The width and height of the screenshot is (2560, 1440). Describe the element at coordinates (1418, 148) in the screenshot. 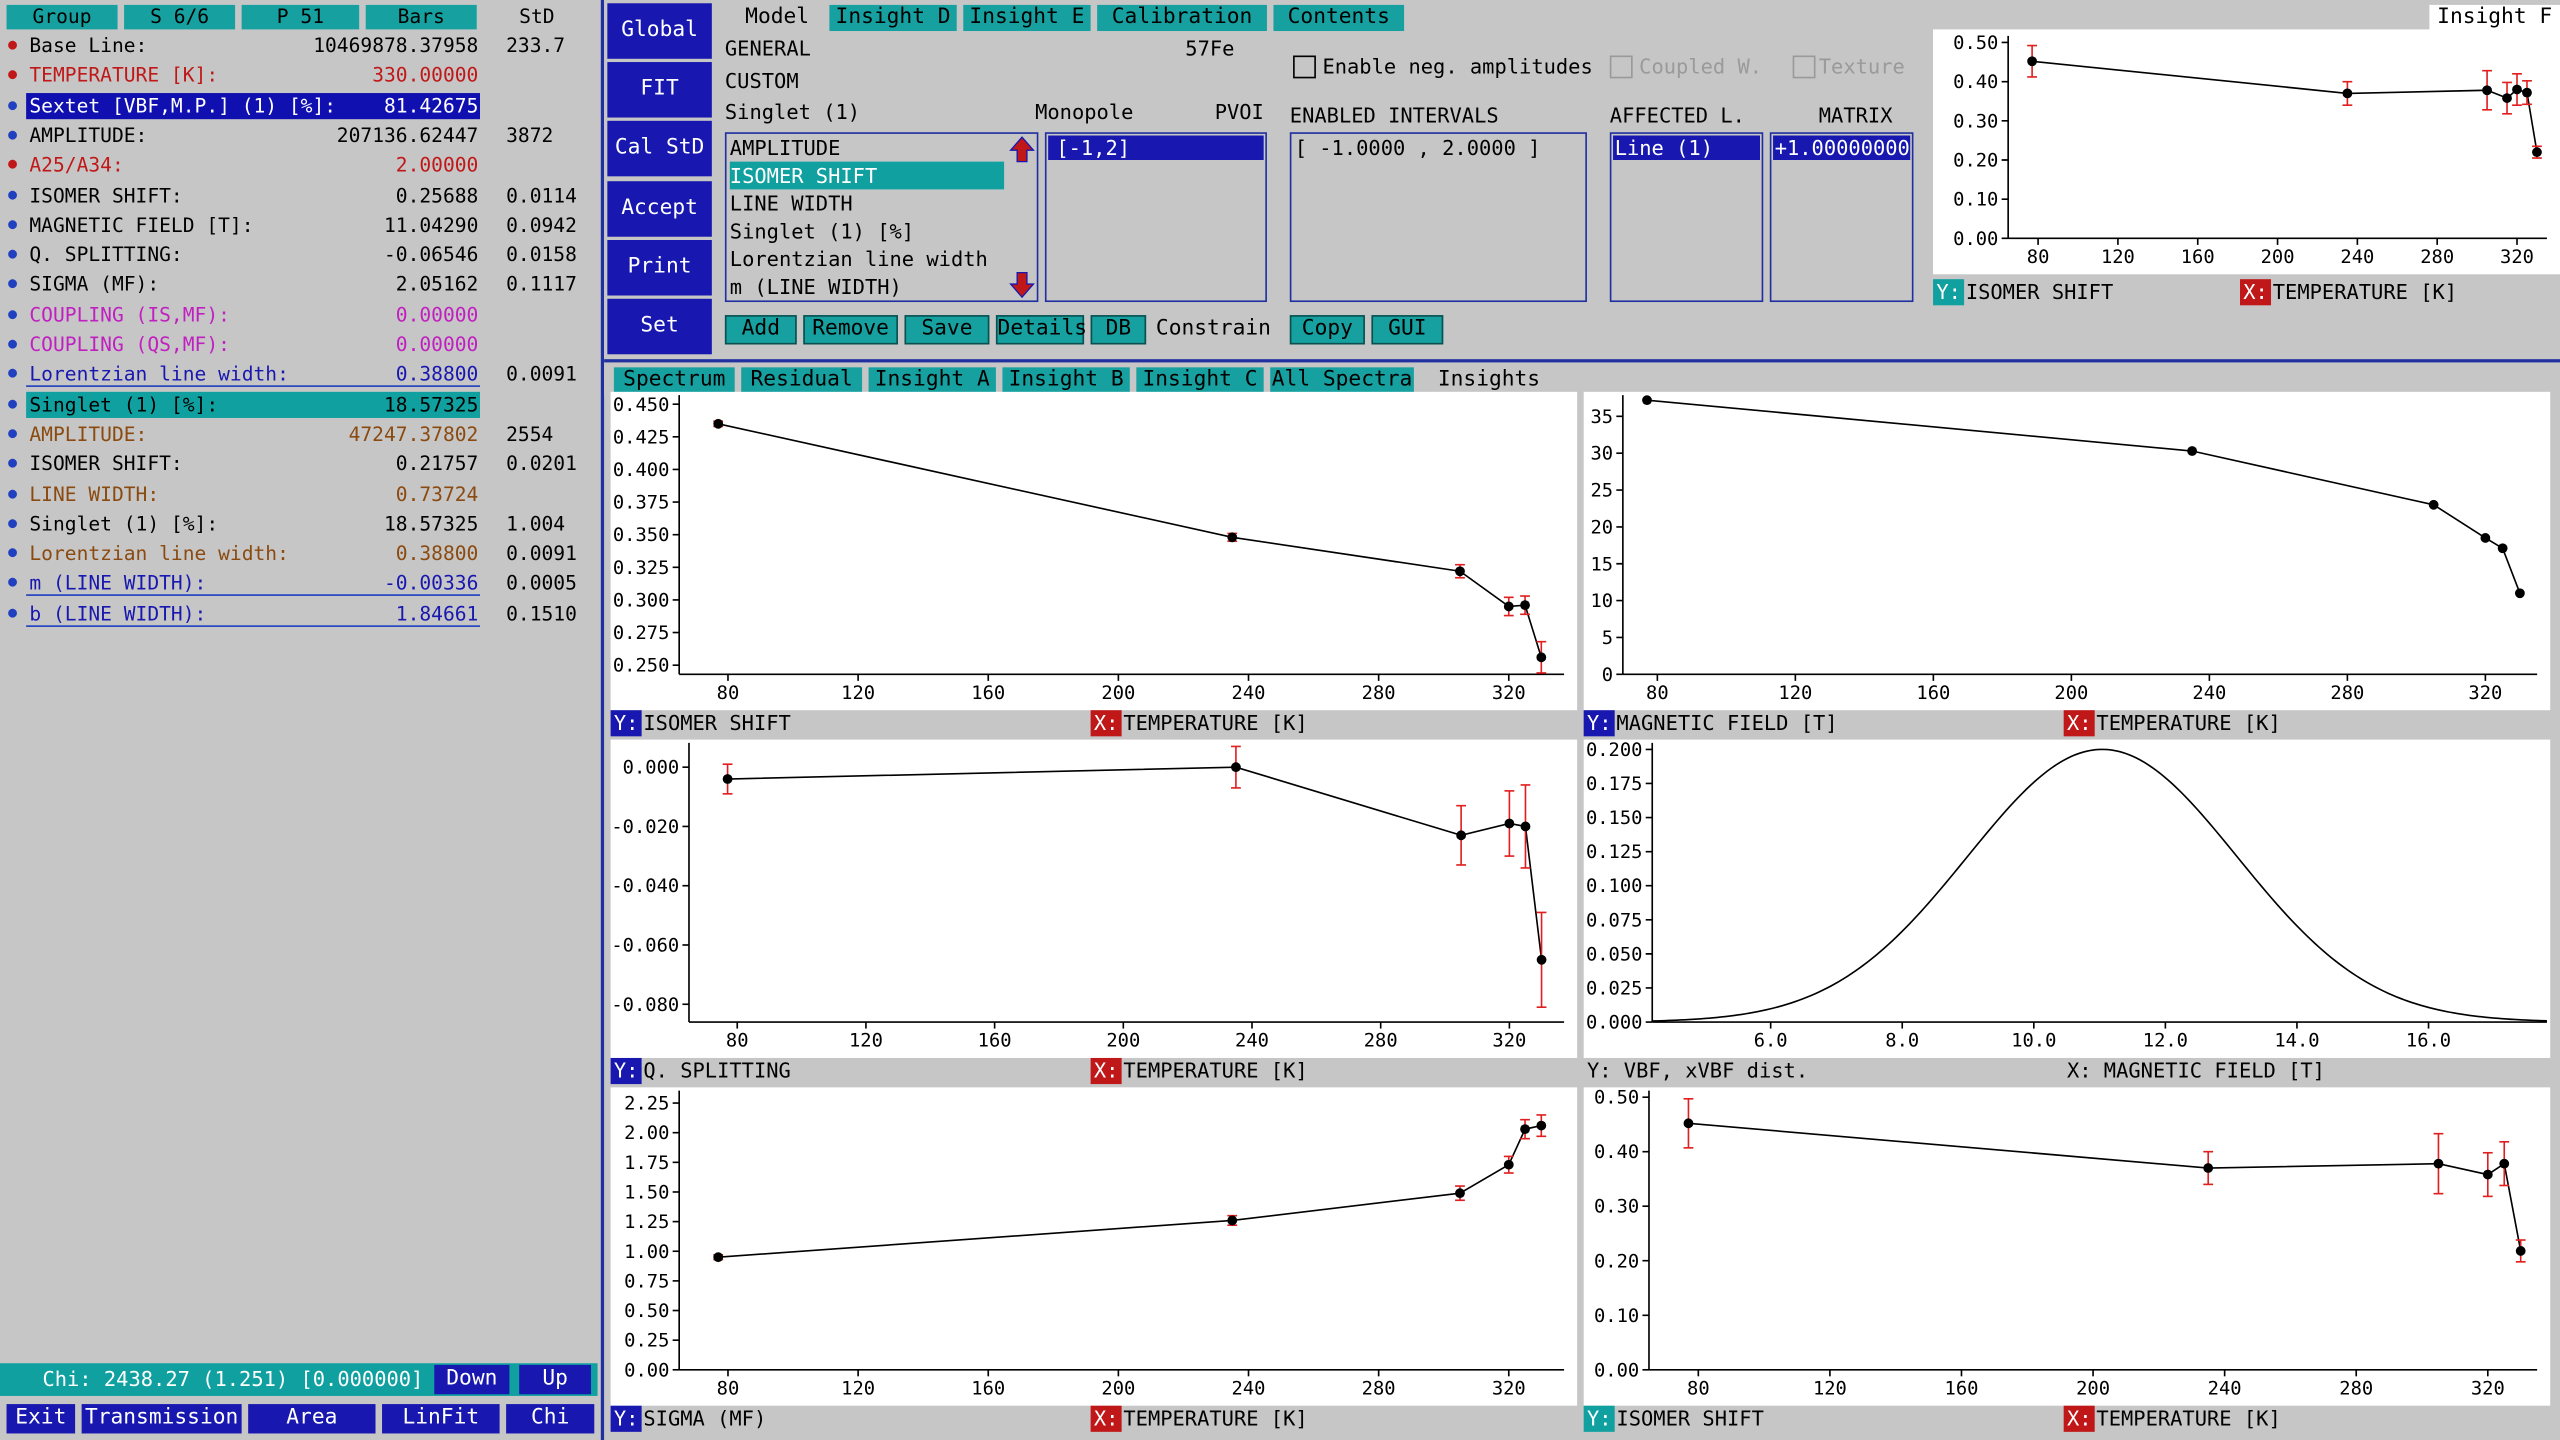

I see `interval-value: [ -1.0000 , 2.0000 ]` at that location.